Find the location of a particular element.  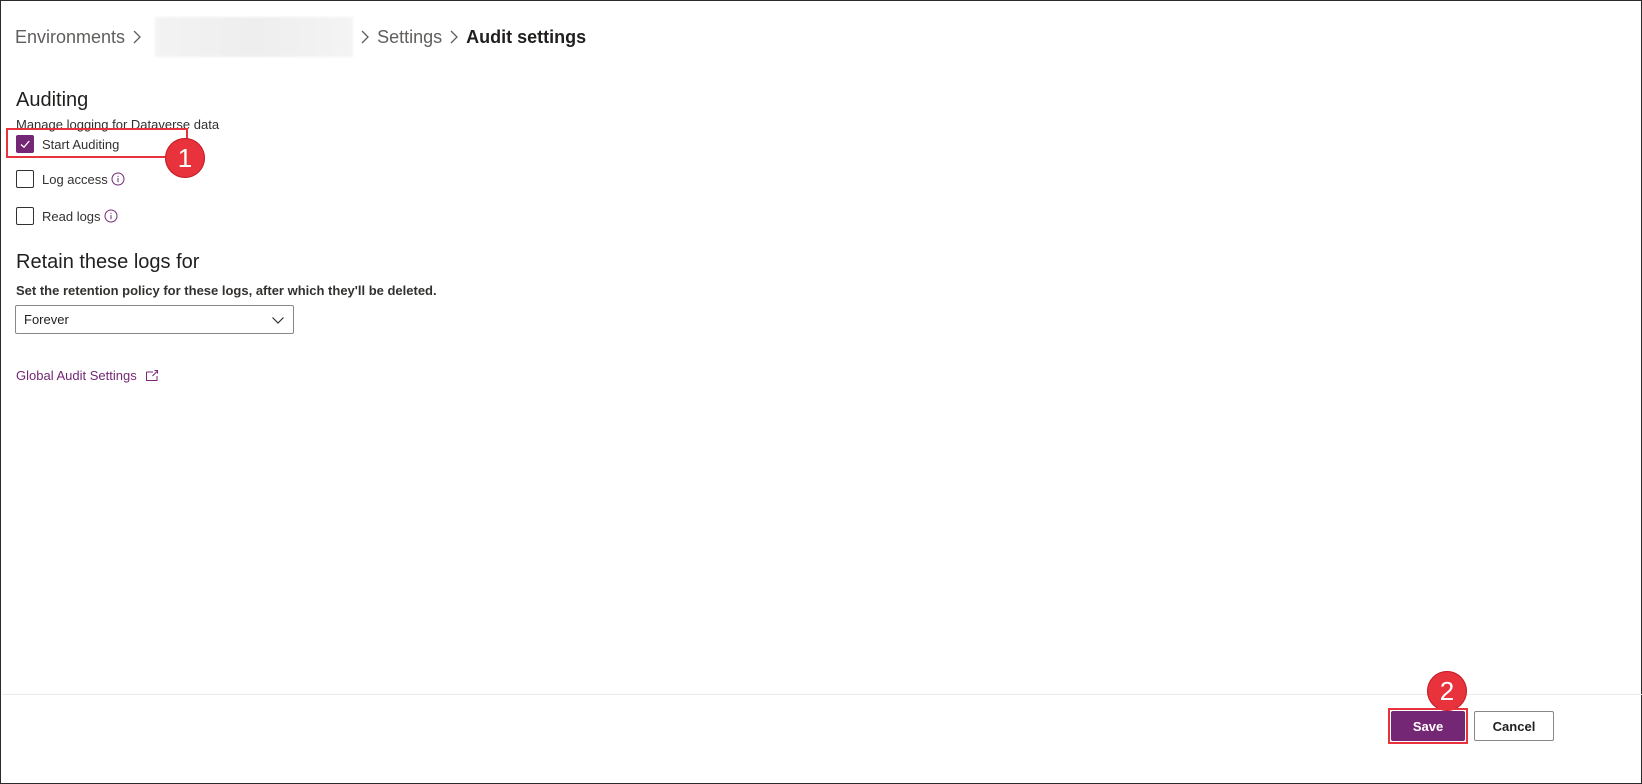

annotation-step-badge-2: 2 is located at coordinates (1447, 691).